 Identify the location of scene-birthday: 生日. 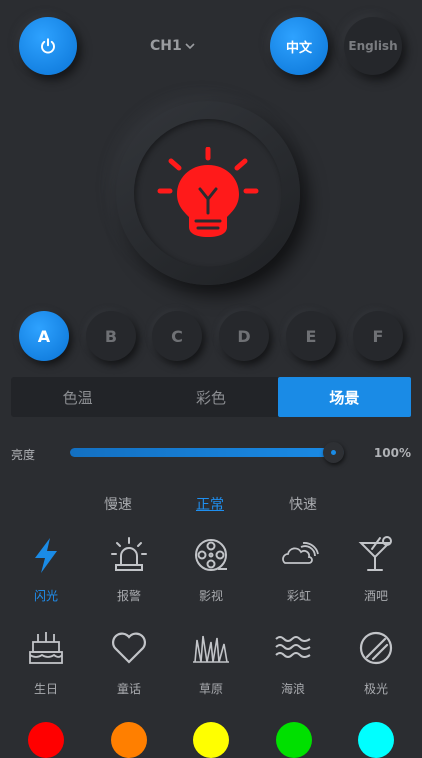
(46, 662).